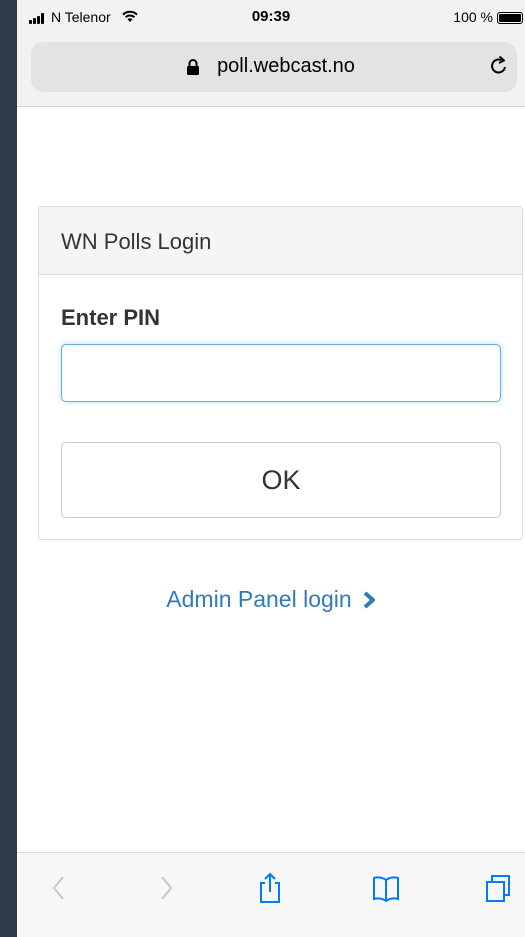 Image resolution: width=525 pixels, height=937 pixels. I want to click on bookmarks-icon, so click(386, 888).